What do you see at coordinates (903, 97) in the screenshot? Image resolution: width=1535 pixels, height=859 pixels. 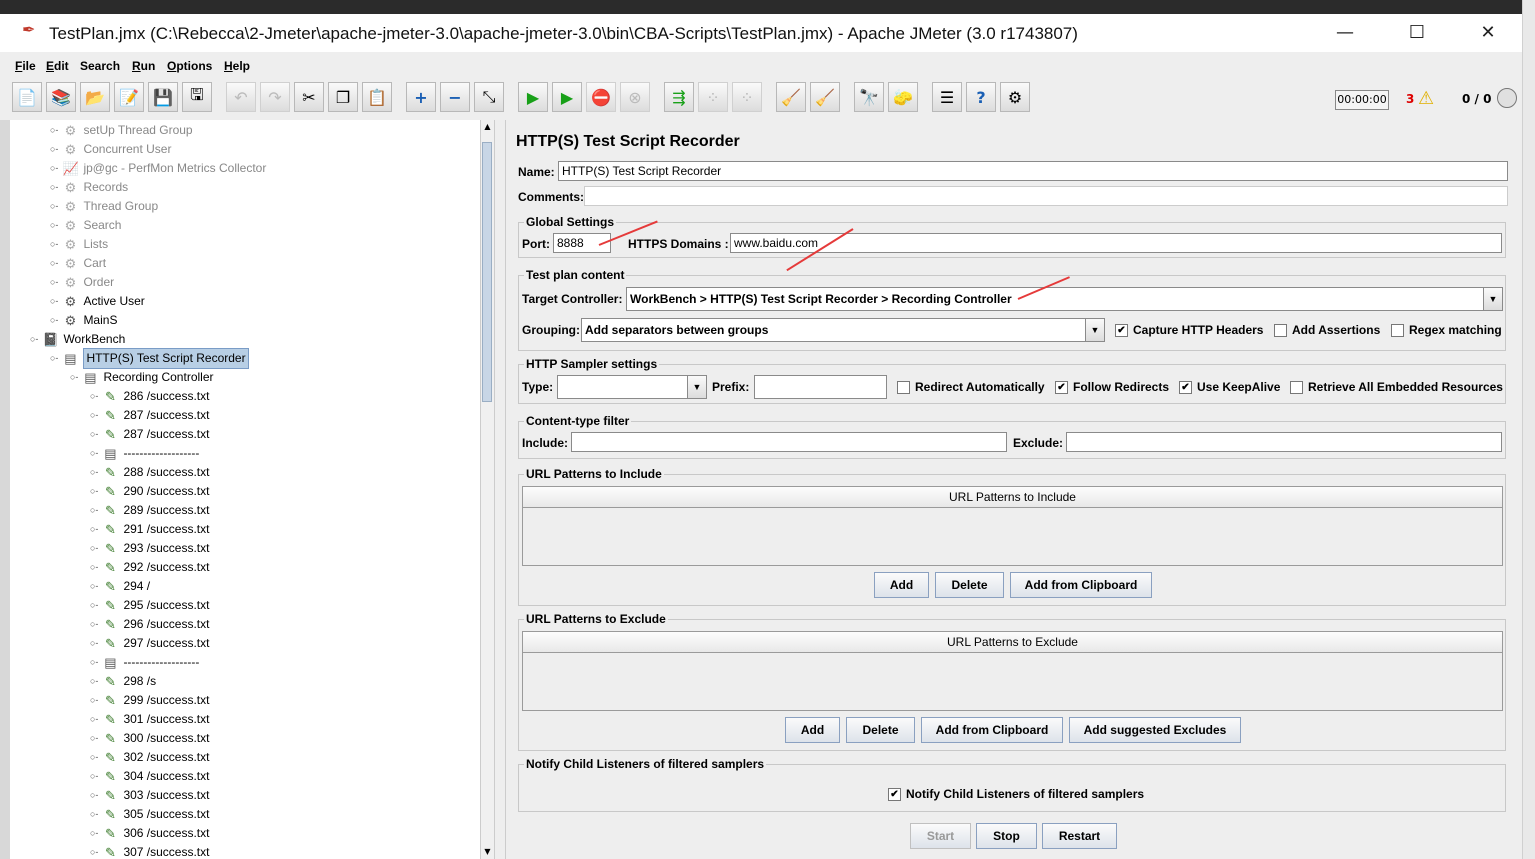 I see `reset-search-icon: 🧽` at bounding box center [903, 97].